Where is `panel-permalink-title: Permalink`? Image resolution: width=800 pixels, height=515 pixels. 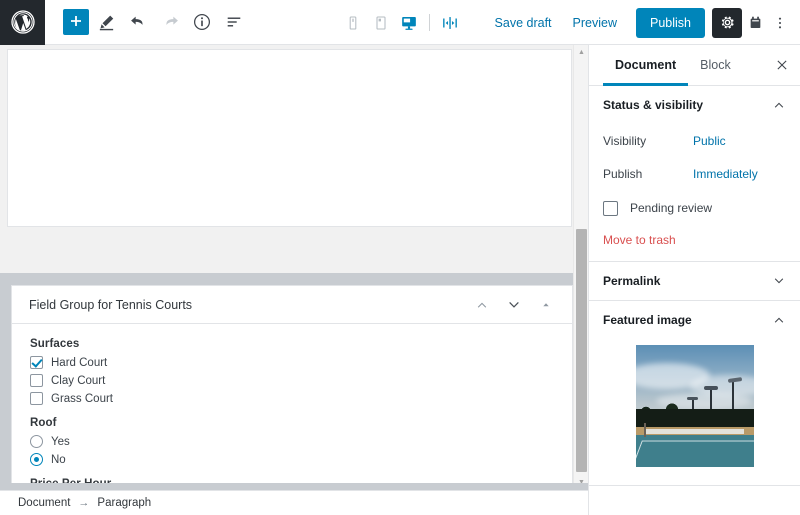 panel-permalink-title: Permalink is located at coordinates (632, 281).